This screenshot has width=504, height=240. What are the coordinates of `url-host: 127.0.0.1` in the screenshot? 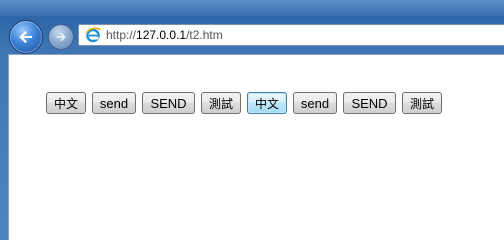 It's located at (161, 35).